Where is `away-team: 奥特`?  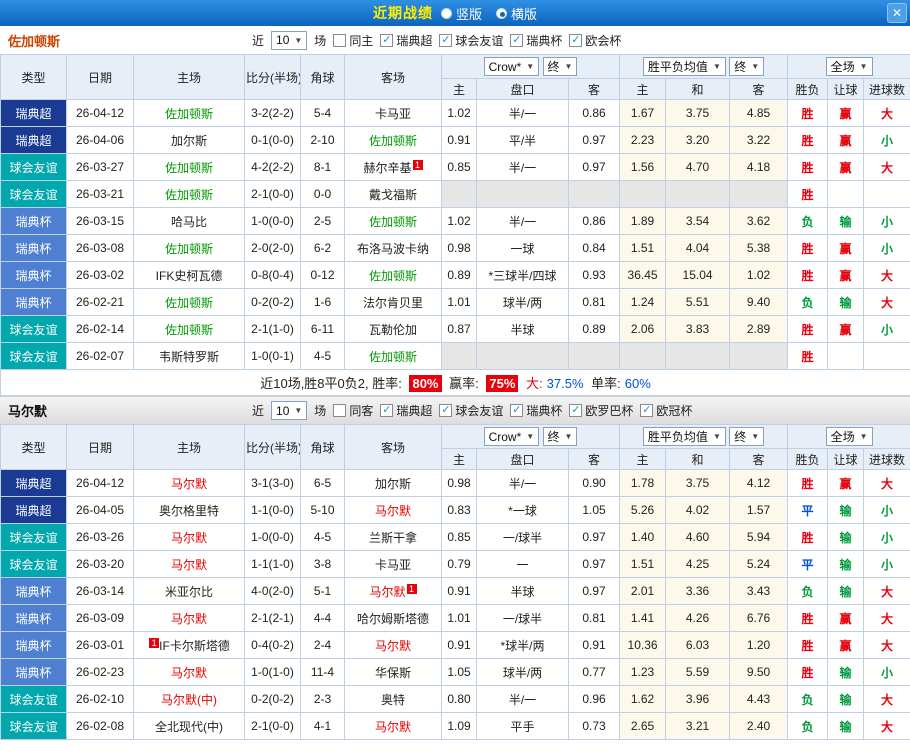 away-team: 奥特 is located at coordinates (393, 700).